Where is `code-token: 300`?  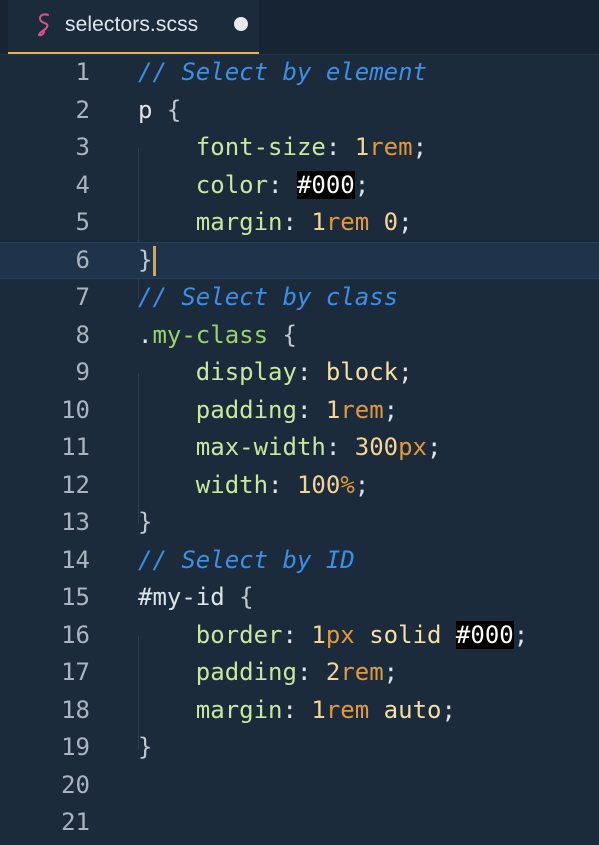
code-token: 300 is located at coordinates (376, 447).